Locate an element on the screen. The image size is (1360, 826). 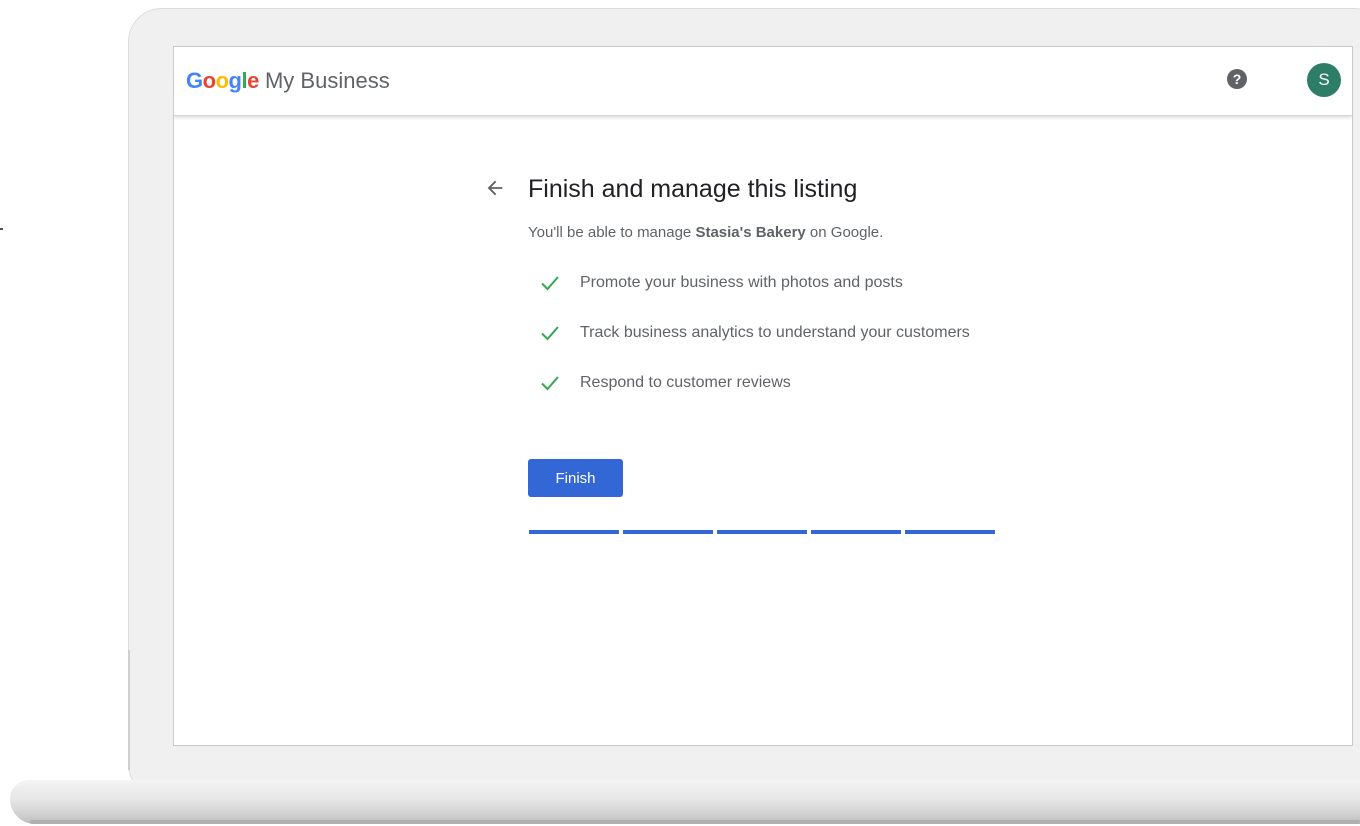
subtitle-text: You'll be able to manage is located at coordinates (612, 232).